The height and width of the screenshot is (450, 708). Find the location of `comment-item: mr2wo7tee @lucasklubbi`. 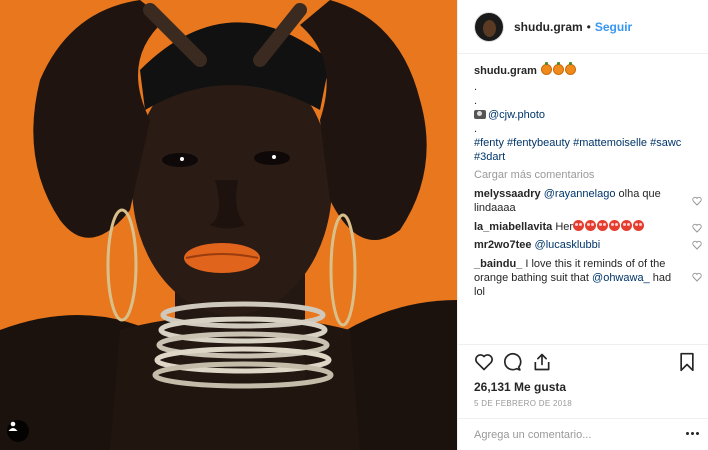

comment-item: mr2wo7tee @lucasklubbi is located at coordinates (579, 245).